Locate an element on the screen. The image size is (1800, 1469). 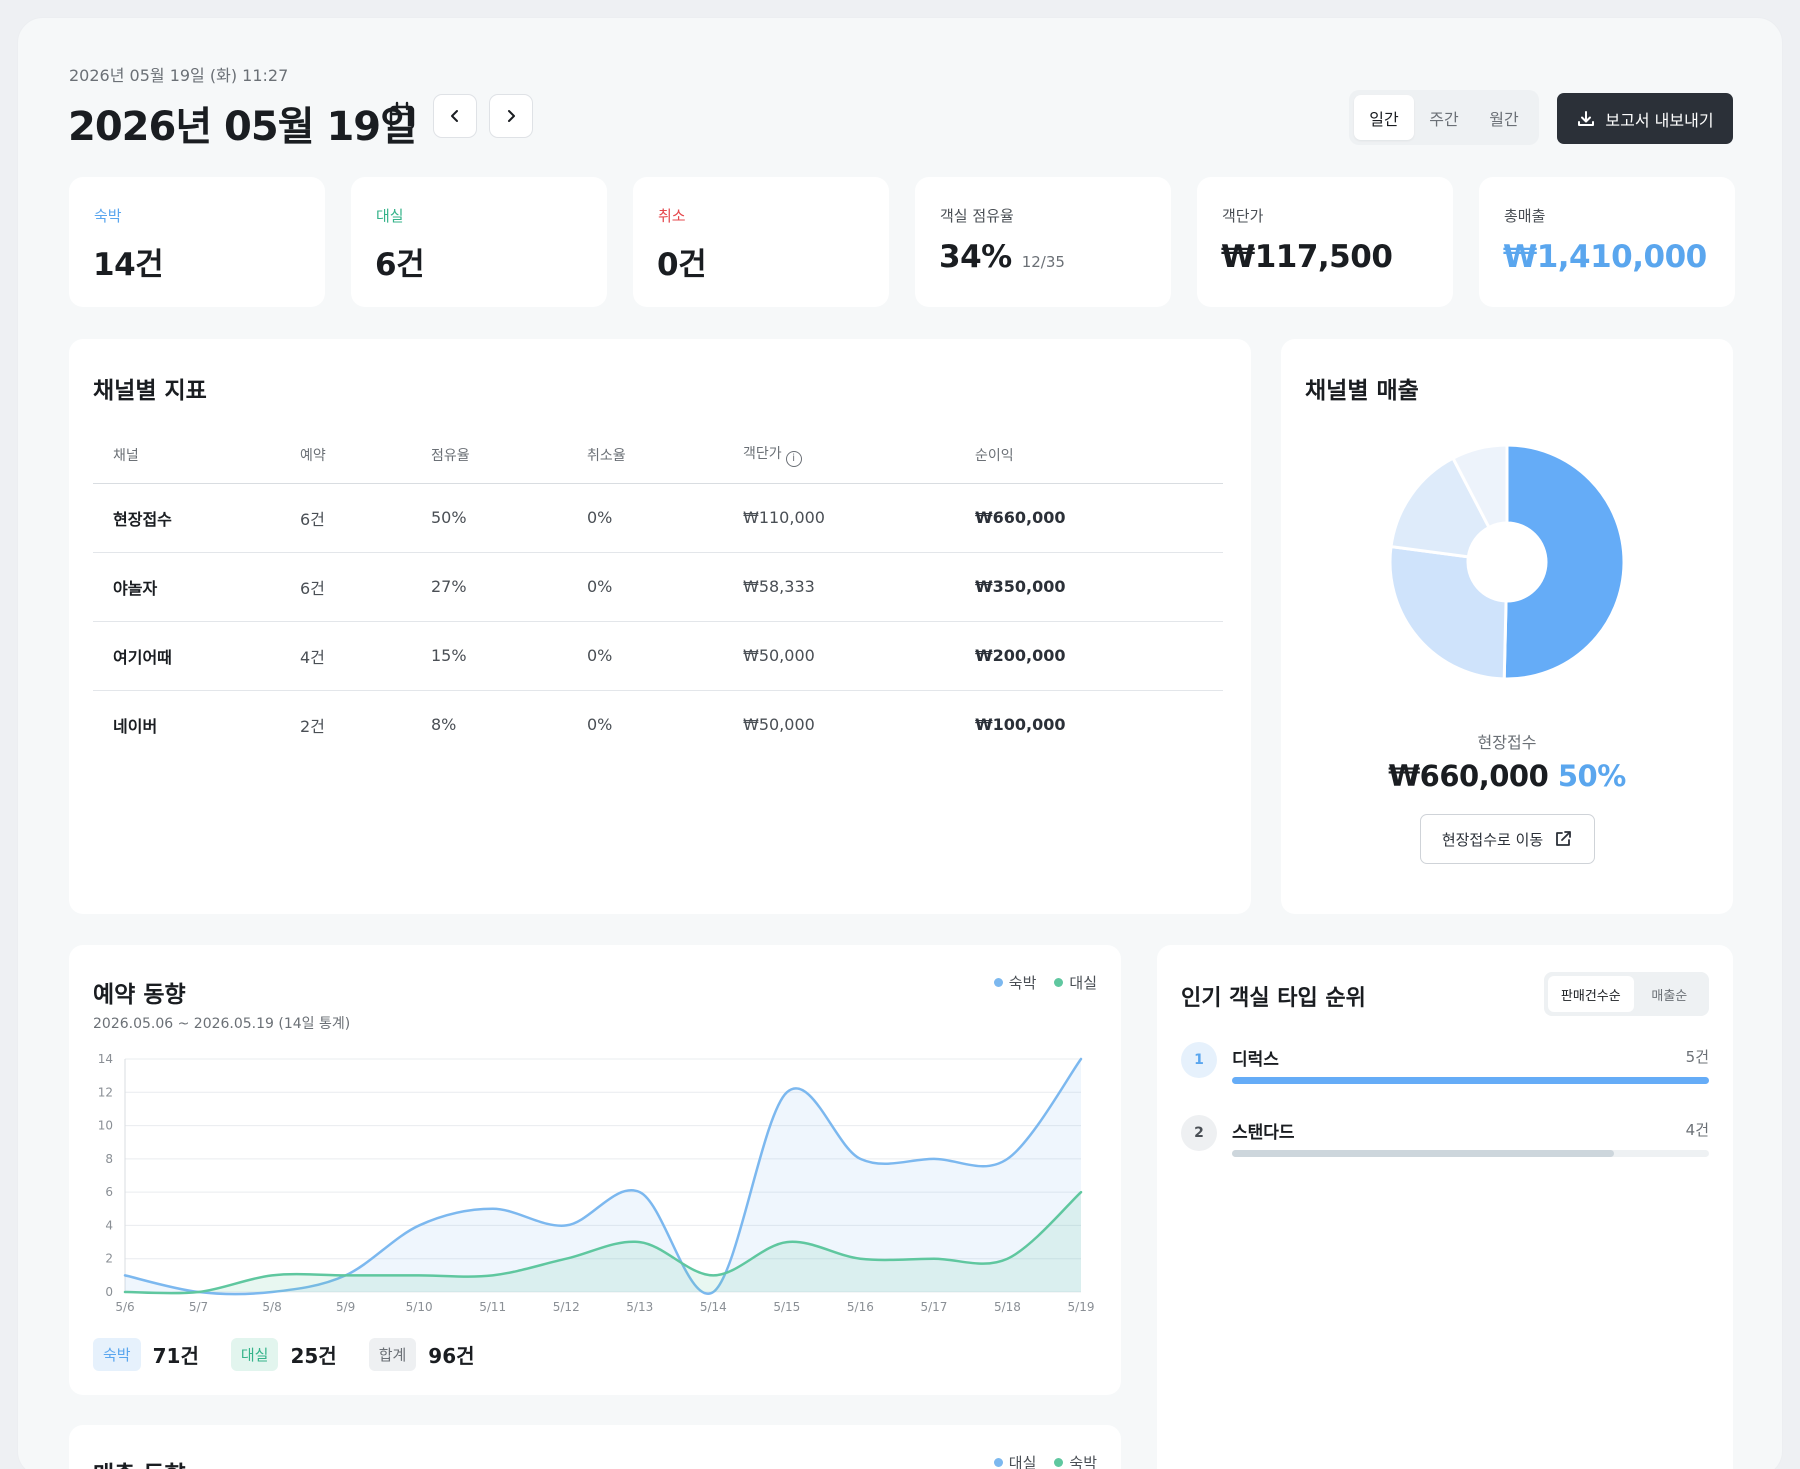
tab-monthly: 월간 is located at coordinates (1504, 117).